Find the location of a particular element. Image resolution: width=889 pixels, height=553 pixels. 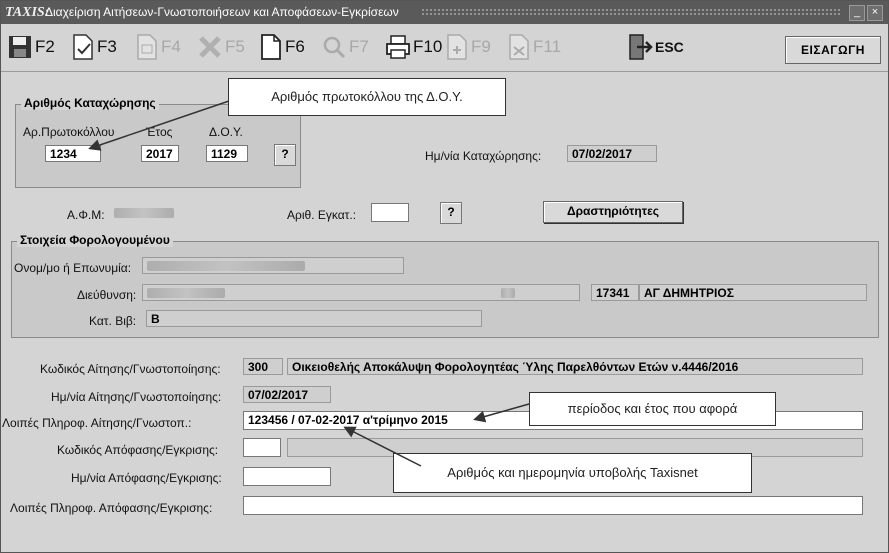

period-arrow is located at coordinates (501, 413).